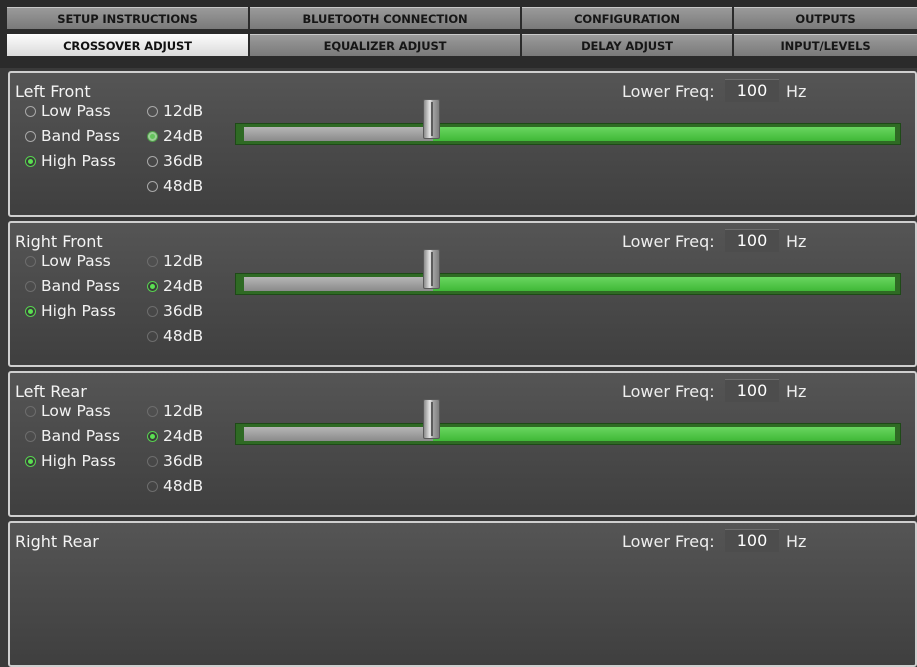  I want to click on tab-crossover-adjust: CROSSOVER ADJUST, so click(127, 45).